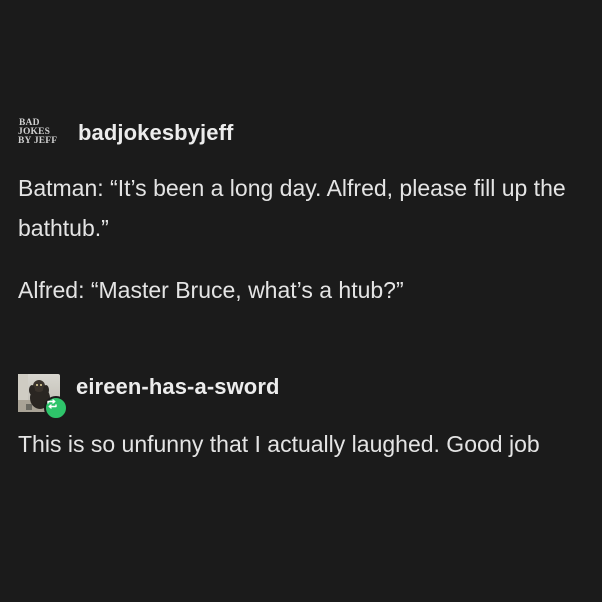  I want to click on reblog-badge, so click(56, 408).